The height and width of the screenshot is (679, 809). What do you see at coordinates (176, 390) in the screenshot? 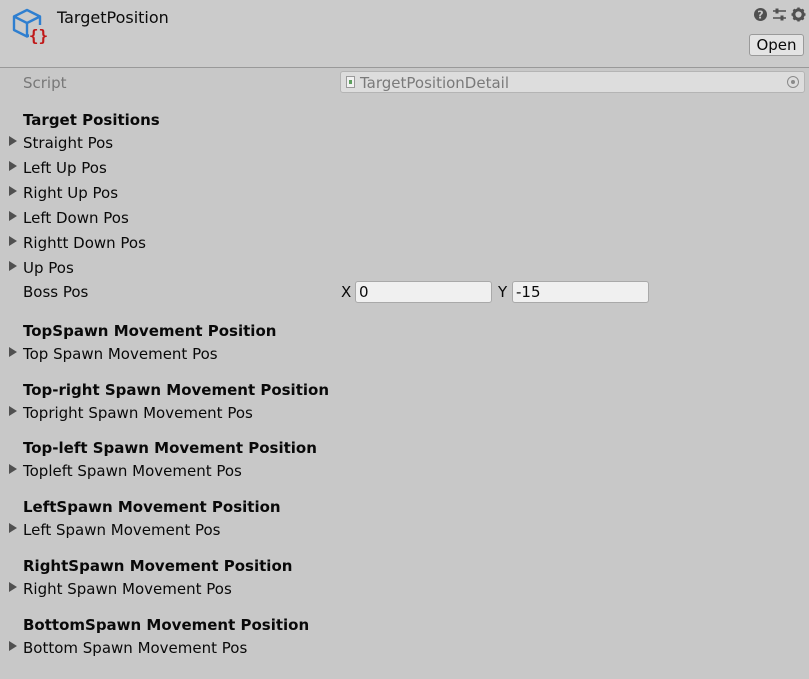
I see `section-header: Top-right Spawn Movement Position` at bounding box center [176, 390].